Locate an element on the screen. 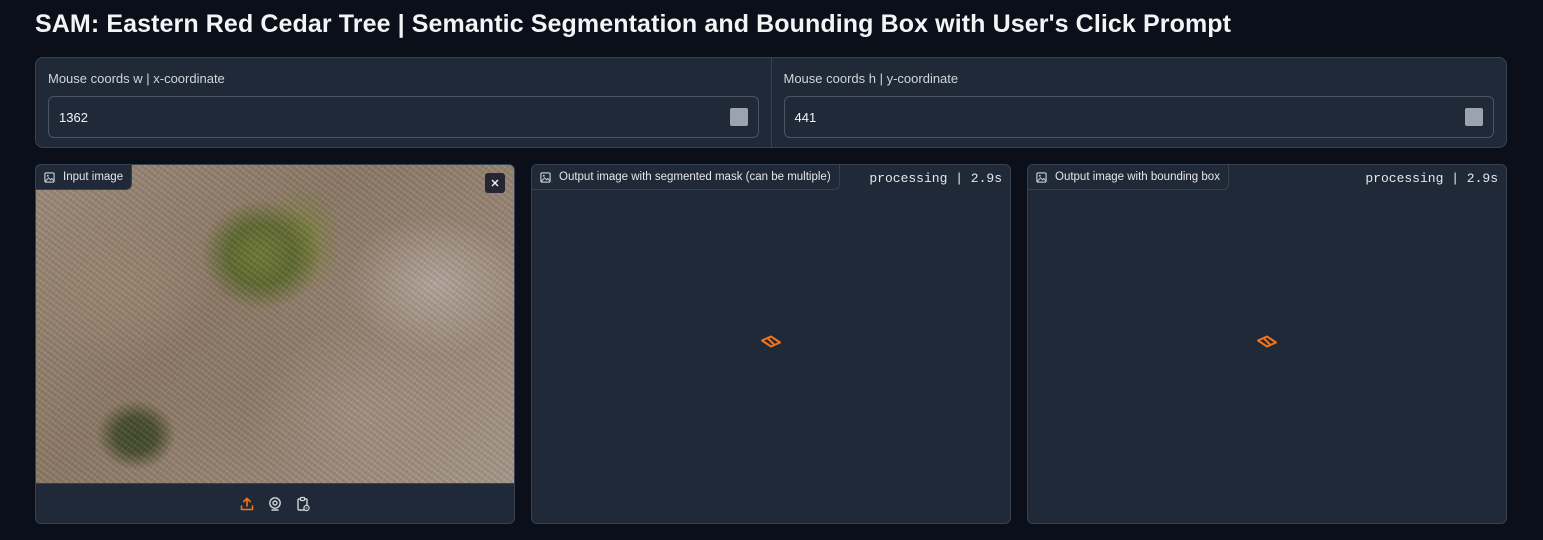 The height and width of the screenshot is (540, 1543). coord-w-block: Mouse coords w | x-coordinate 1362 is located at coordinates (403, 102).